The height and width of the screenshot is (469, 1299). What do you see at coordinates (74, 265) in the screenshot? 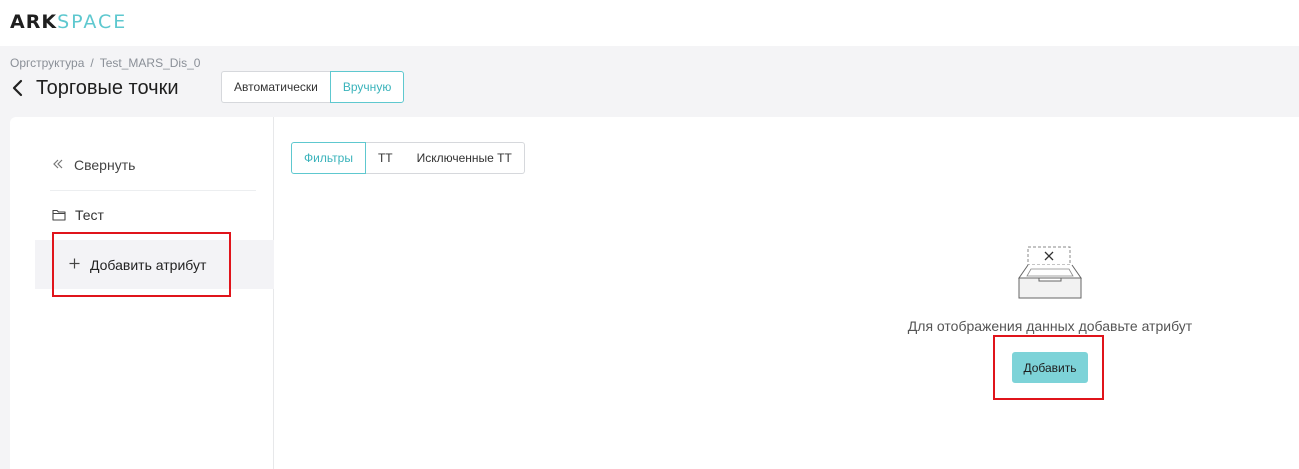
I see `plus-icon` at bounding box center [74, 265].